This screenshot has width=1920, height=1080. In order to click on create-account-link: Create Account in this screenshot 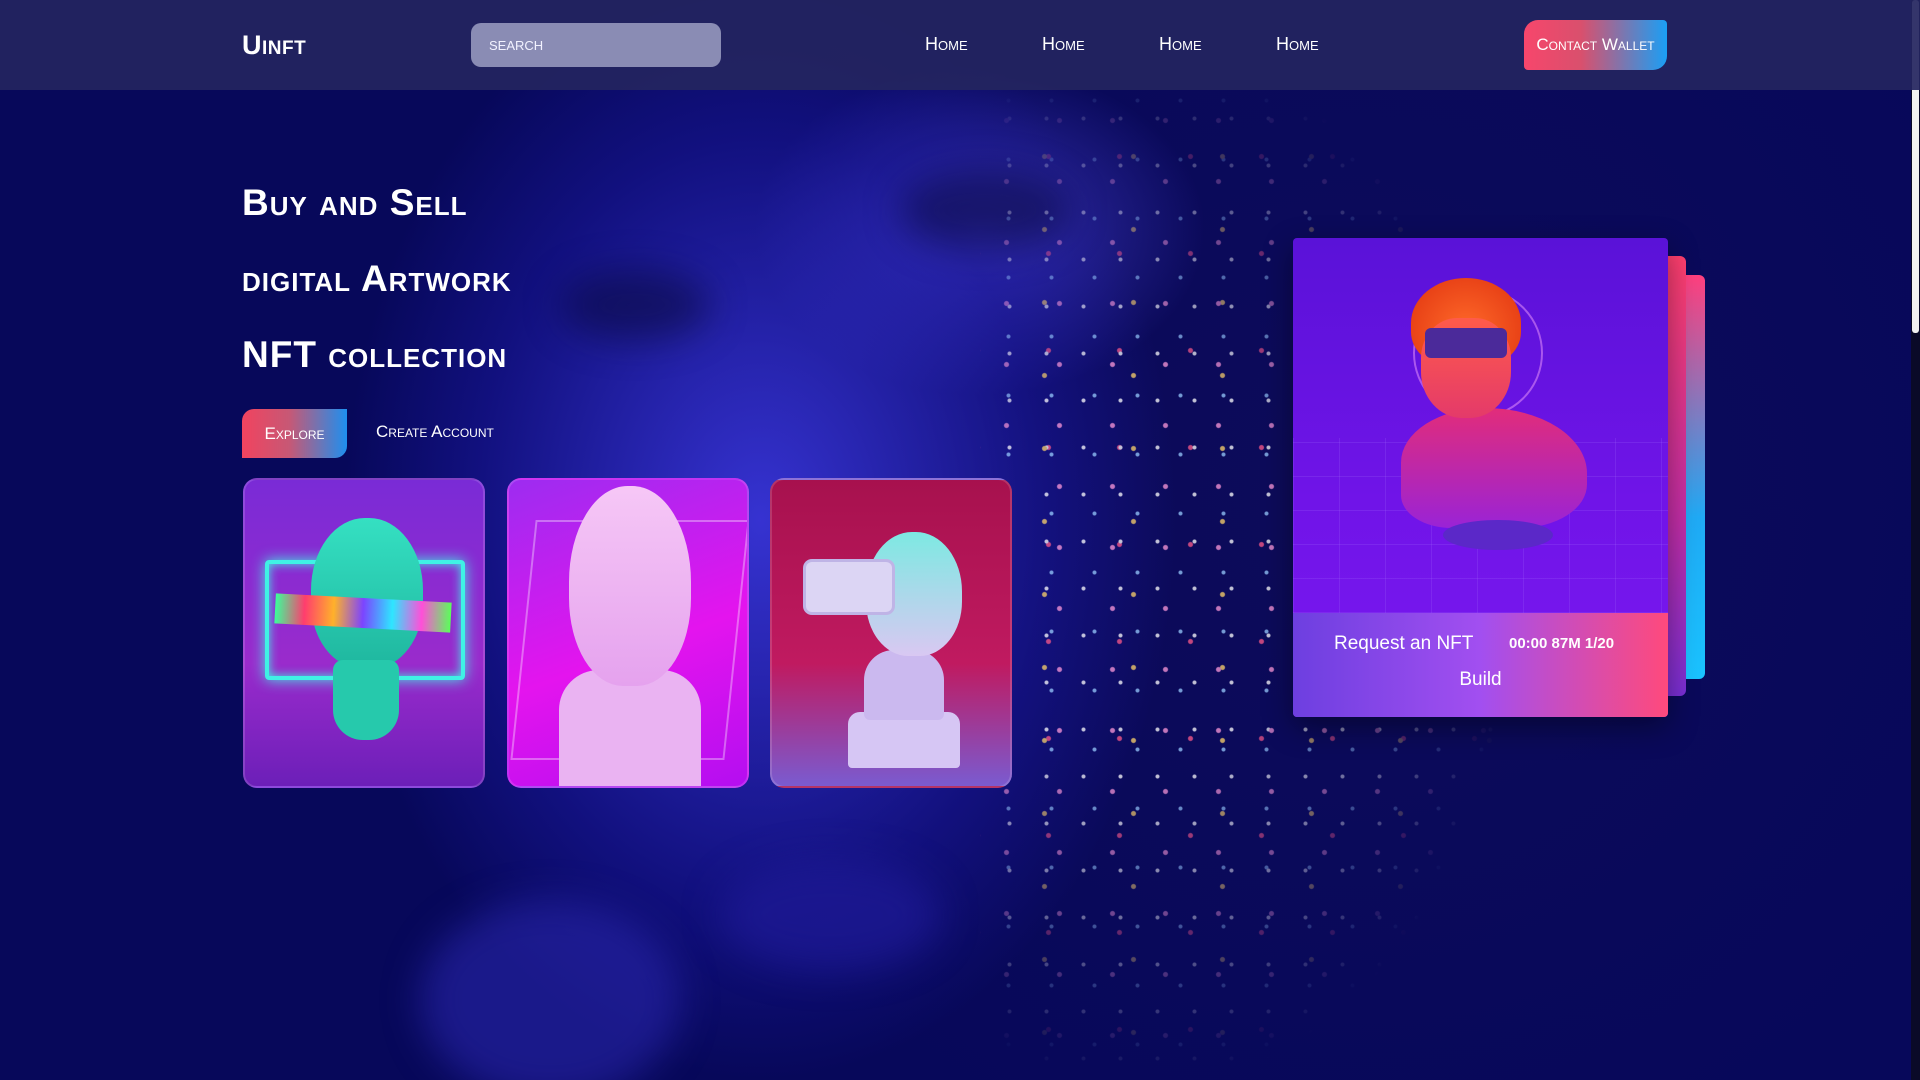, I will do `click(435, 432)`.